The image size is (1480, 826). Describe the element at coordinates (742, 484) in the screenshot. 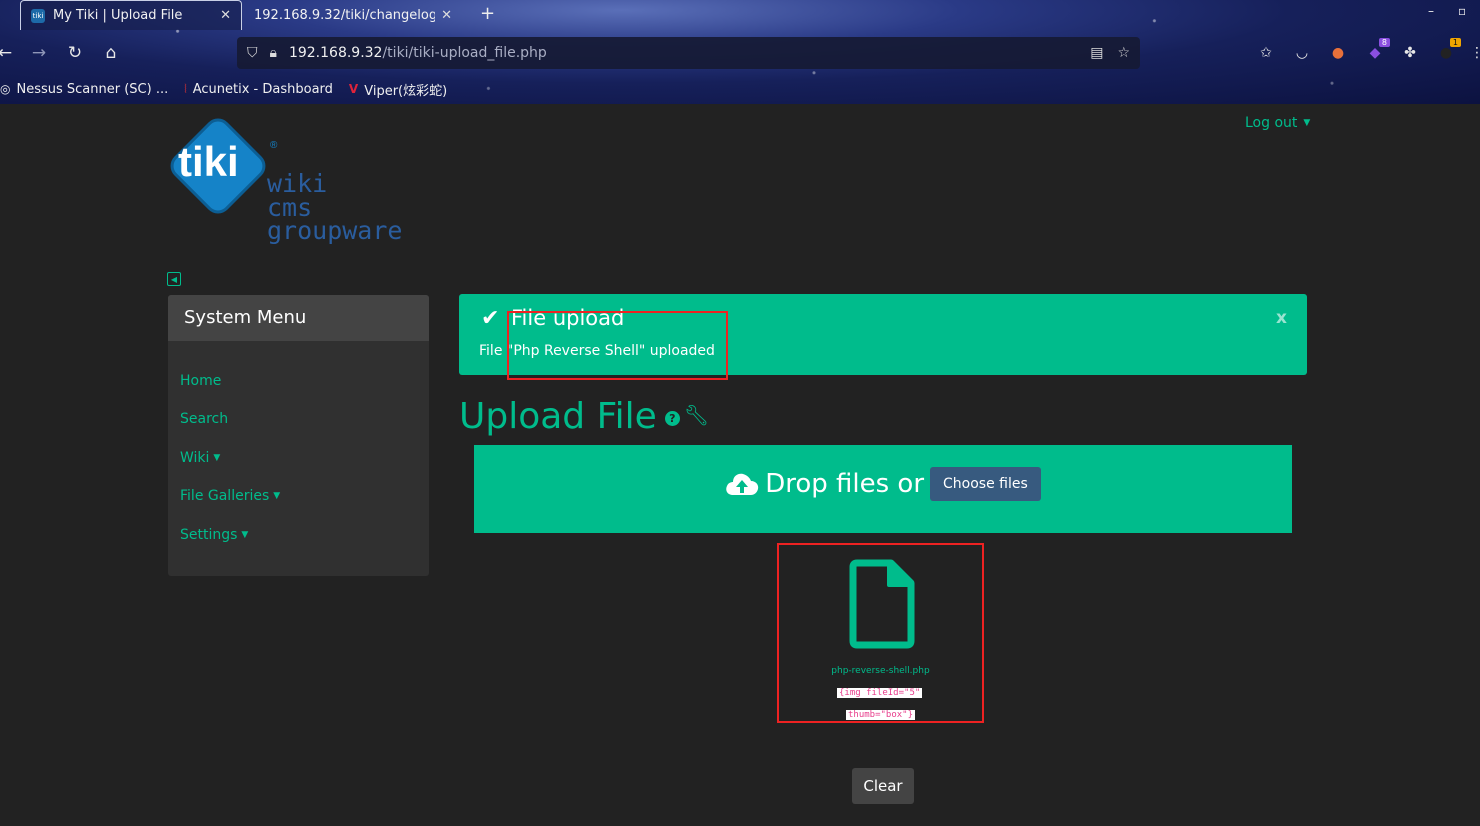

I see `cloud-upload-icon` at that location.